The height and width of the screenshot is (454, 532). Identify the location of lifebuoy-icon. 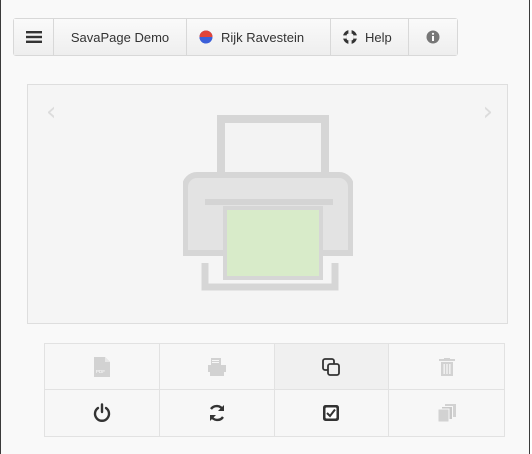
(350, 37).